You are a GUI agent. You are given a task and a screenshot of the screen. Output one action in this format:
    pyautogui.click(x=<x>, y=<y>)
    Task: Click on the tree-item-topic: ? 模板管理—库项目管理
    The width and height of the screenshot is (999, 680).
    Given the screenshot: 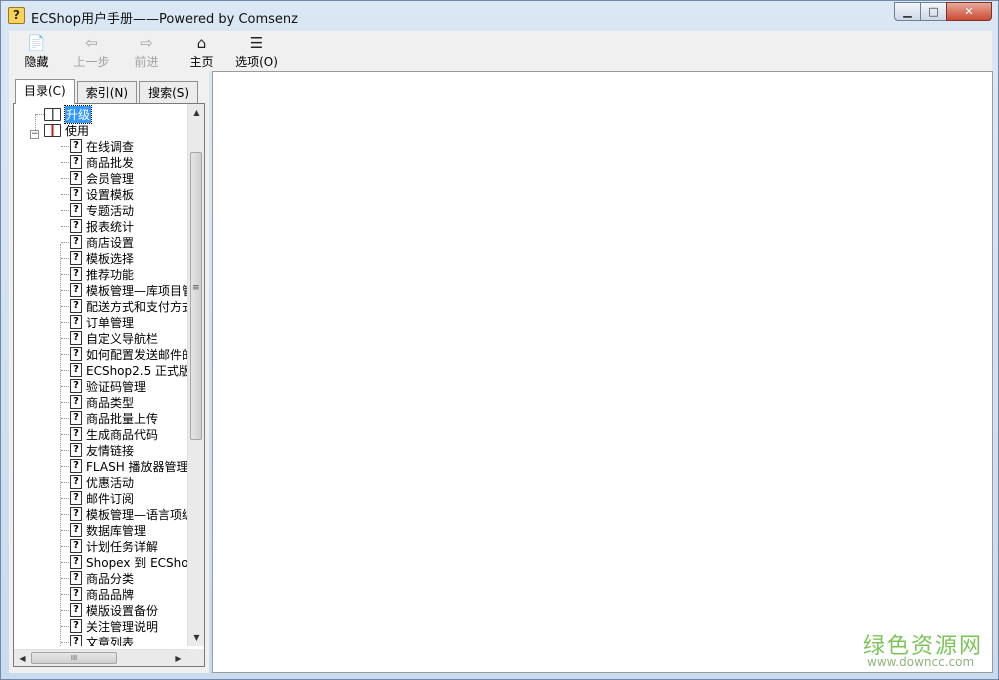 What is the action you would take?
    pyautogui.click(x=128, y=290)
    